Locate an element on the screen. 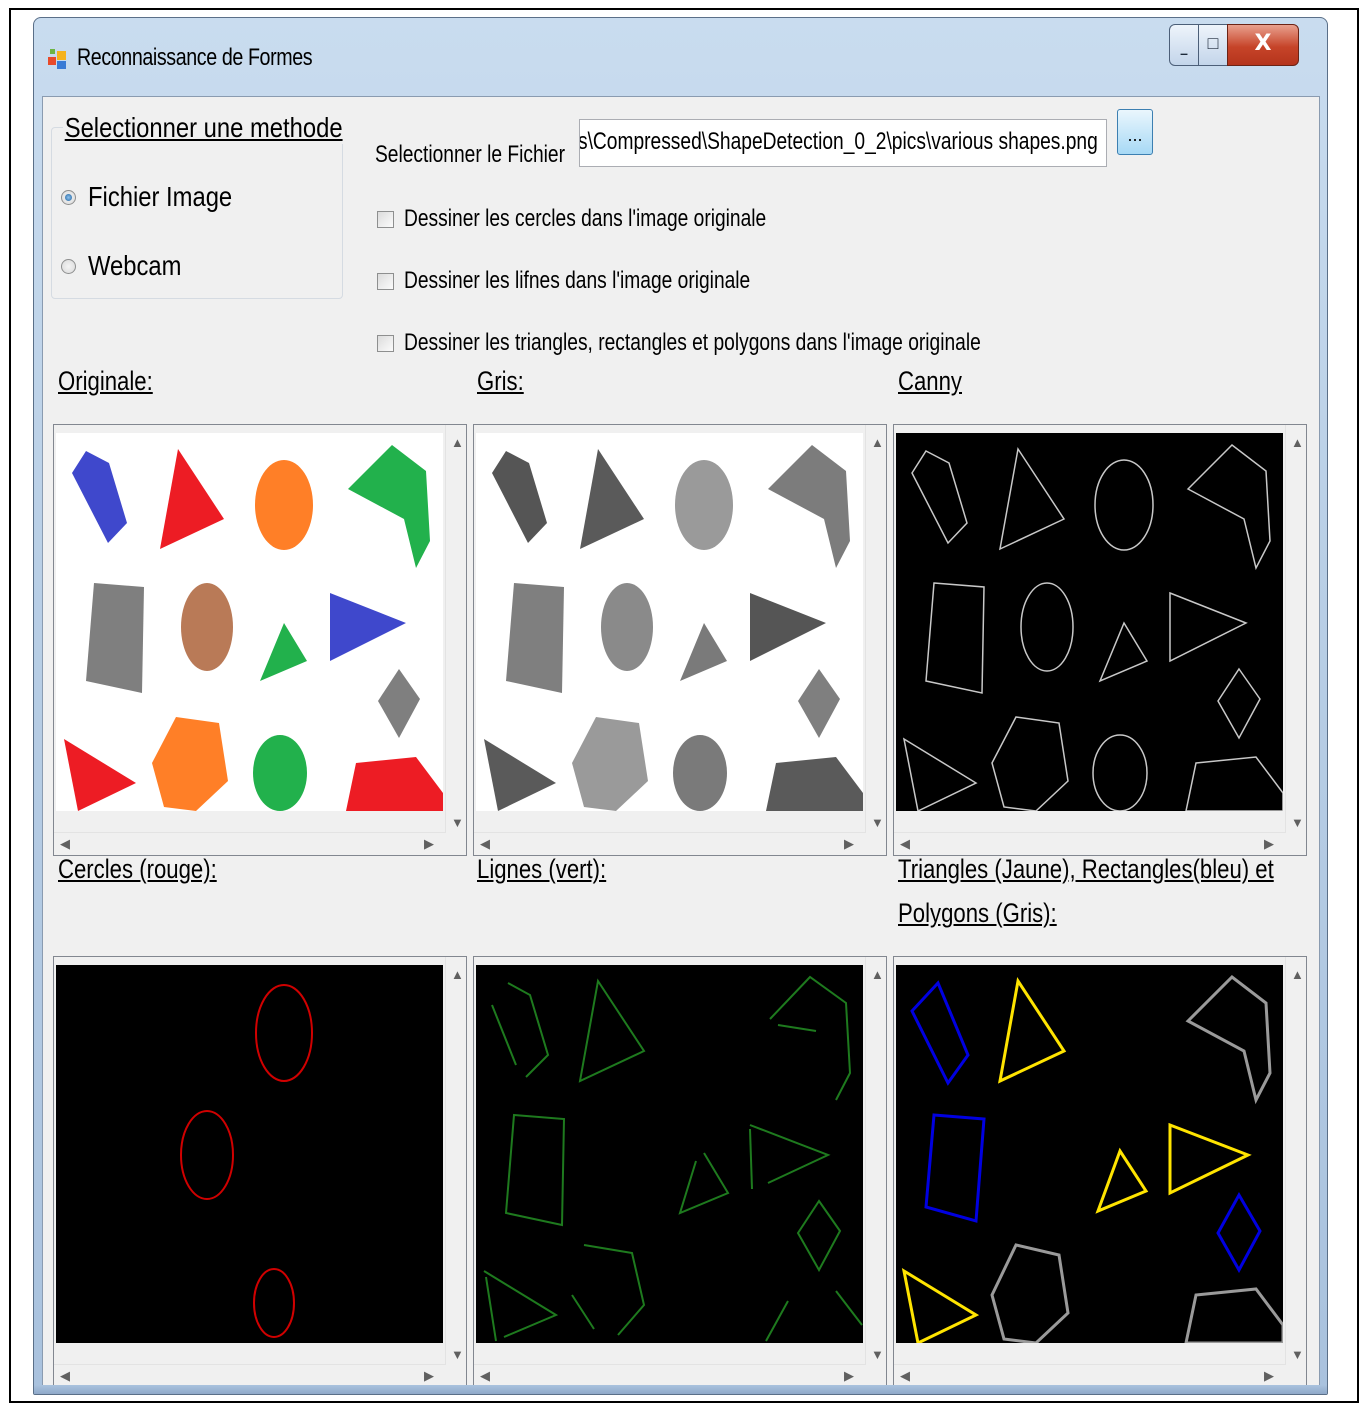 The width and height of the screenshot is (1365, 1405). original-image is located at coordinates (249, 622).